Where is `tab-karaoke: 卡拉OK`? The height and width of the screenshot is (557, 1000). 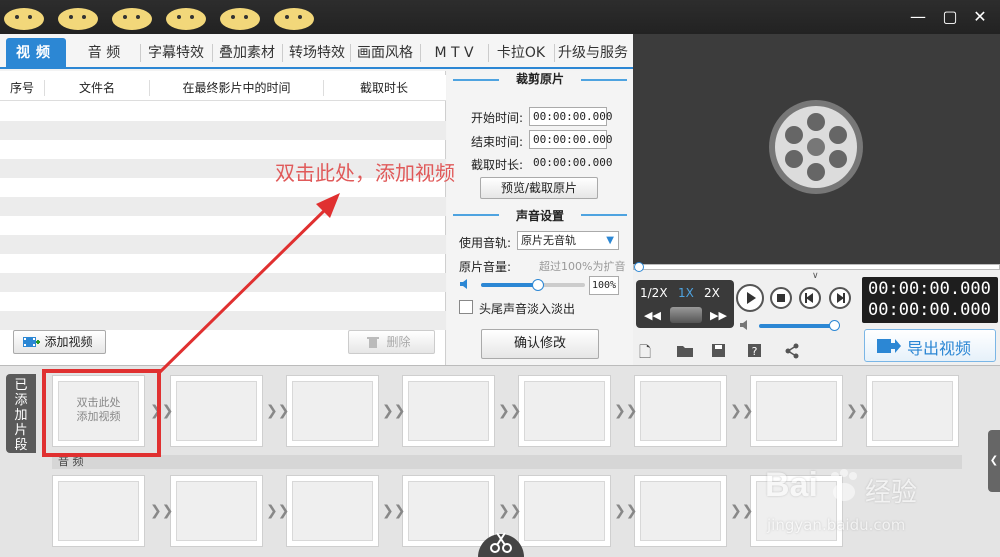
tab-karaoke: 卡拉OK is located at coordinates (521, 53).